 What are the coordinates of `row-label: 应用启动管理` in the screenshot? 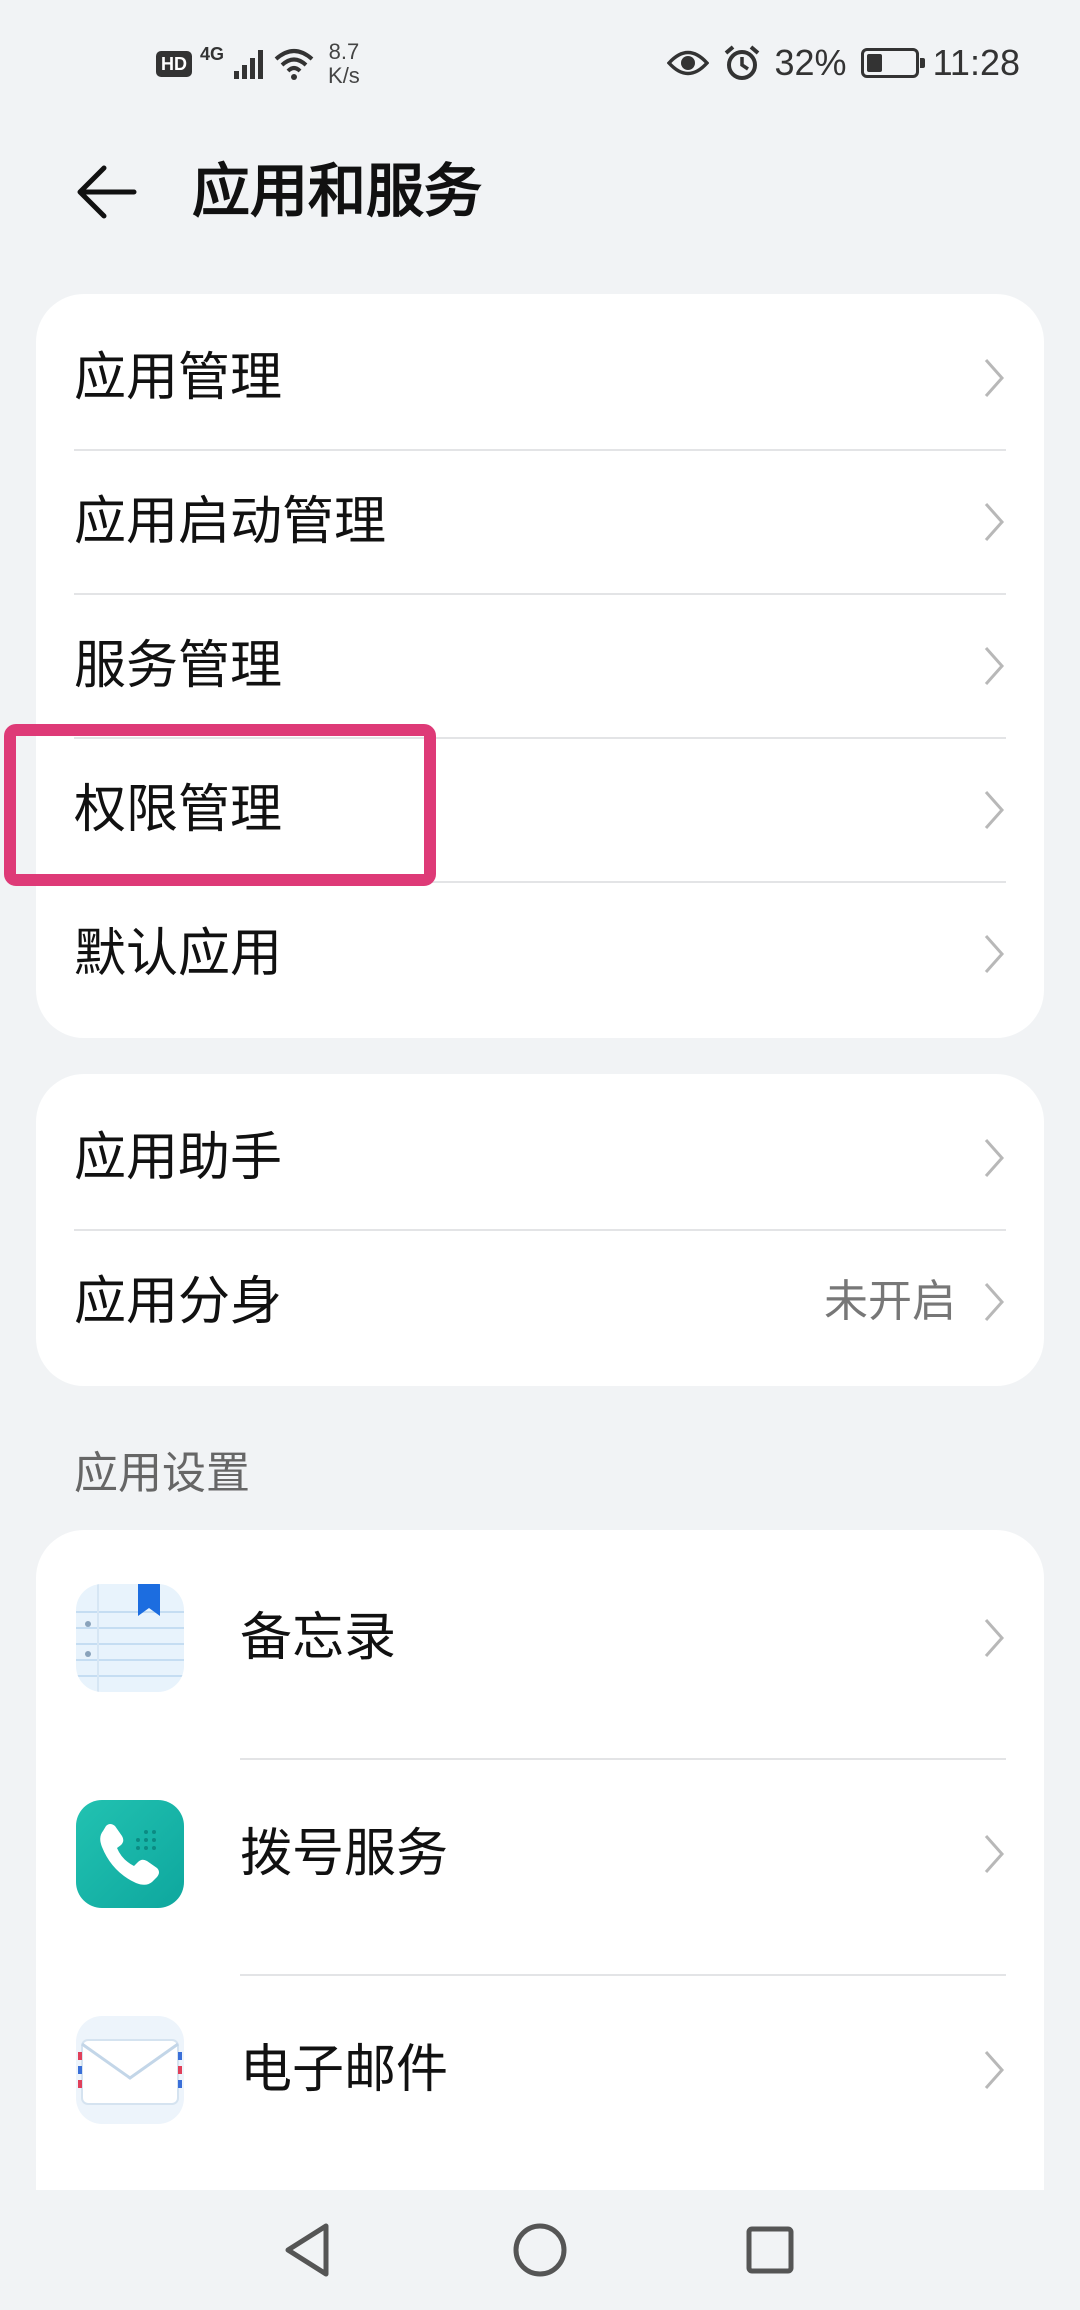 It's located at (230, 522).